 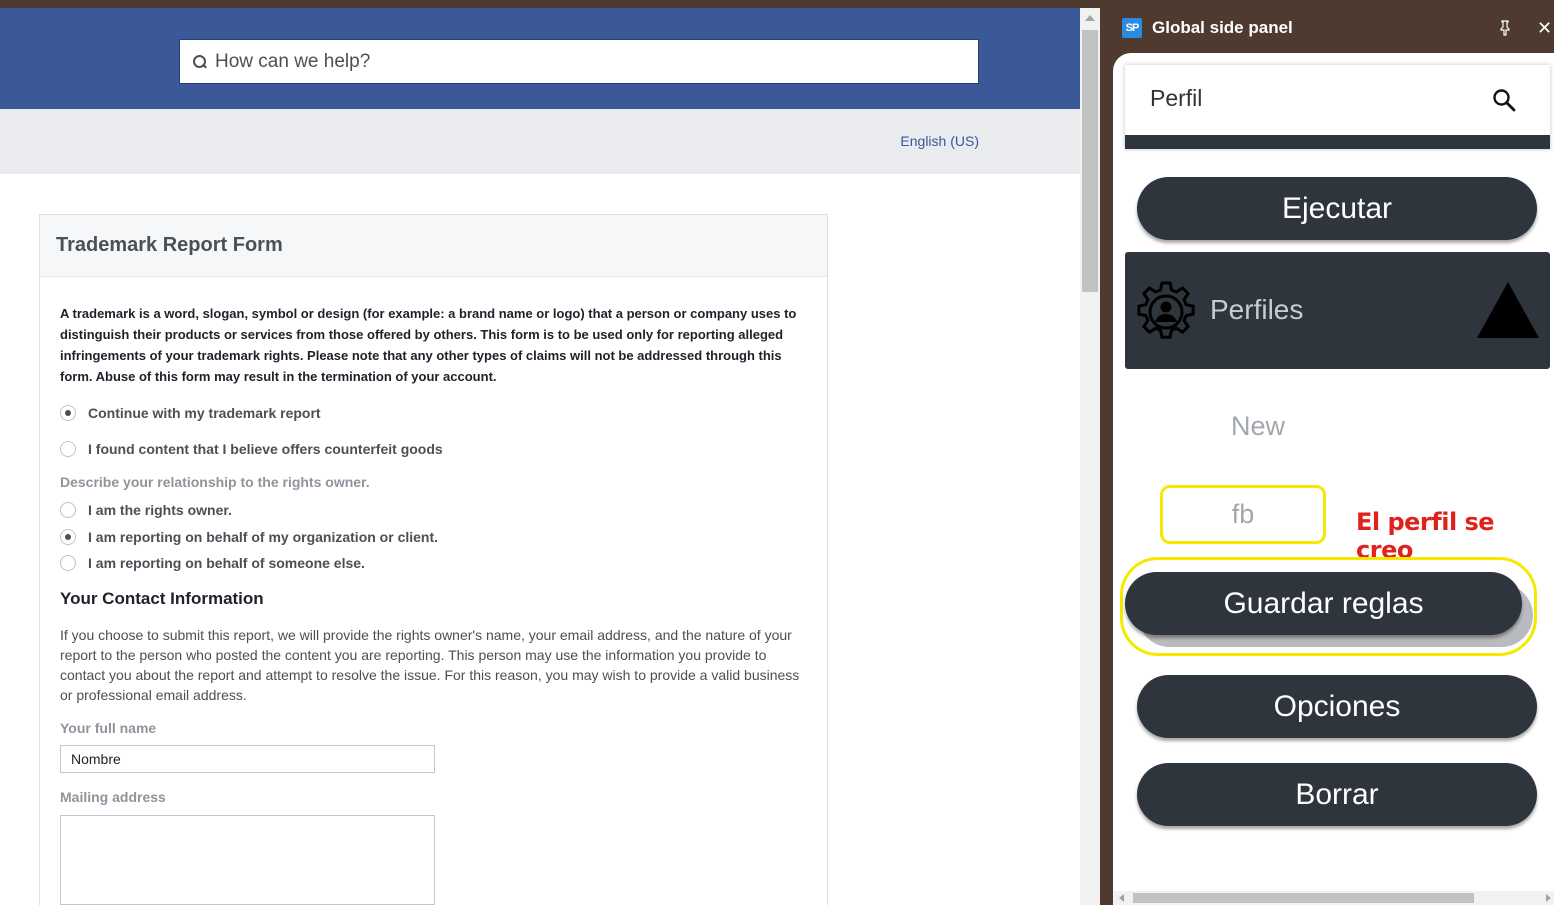 I want to click on contact-section-title: Your Contact Information, so click(x=162, y=598).